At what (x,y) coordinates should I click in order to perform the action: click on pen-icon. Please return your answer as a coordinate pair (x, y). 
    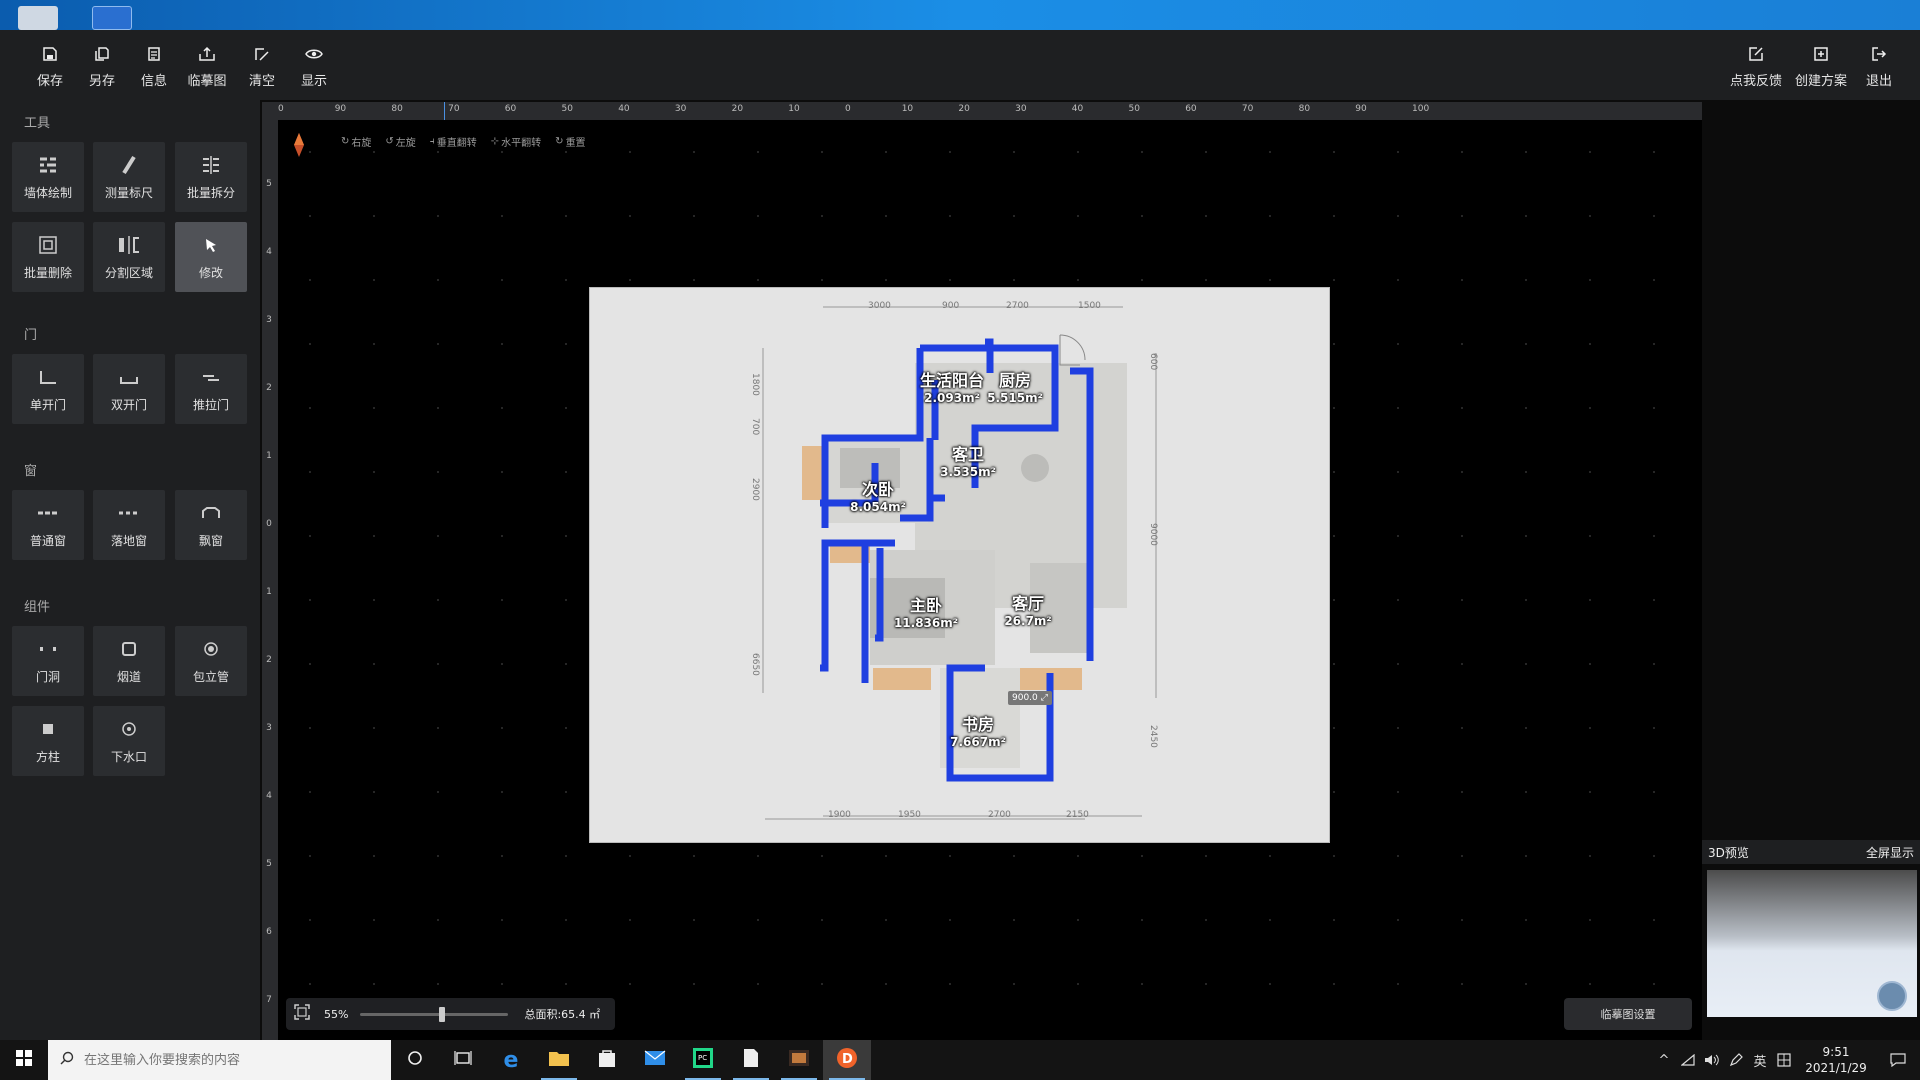
    Looking at the image, I should click on (1736, 1060).